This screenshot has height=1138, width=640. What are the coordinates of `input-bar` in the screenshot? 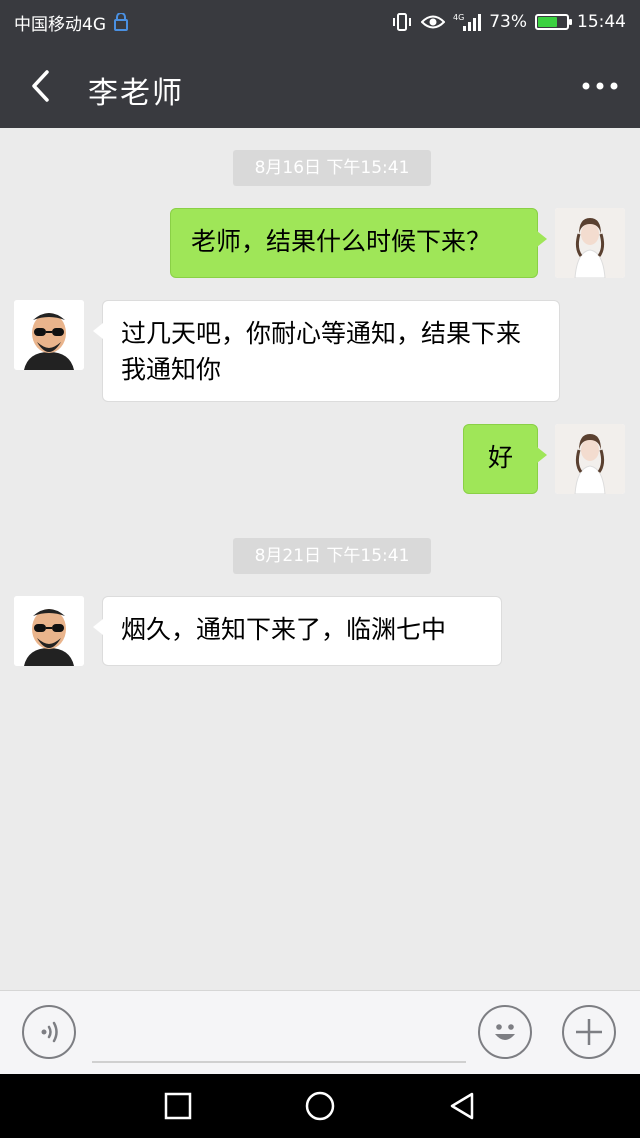 It's located at (320, 1032).